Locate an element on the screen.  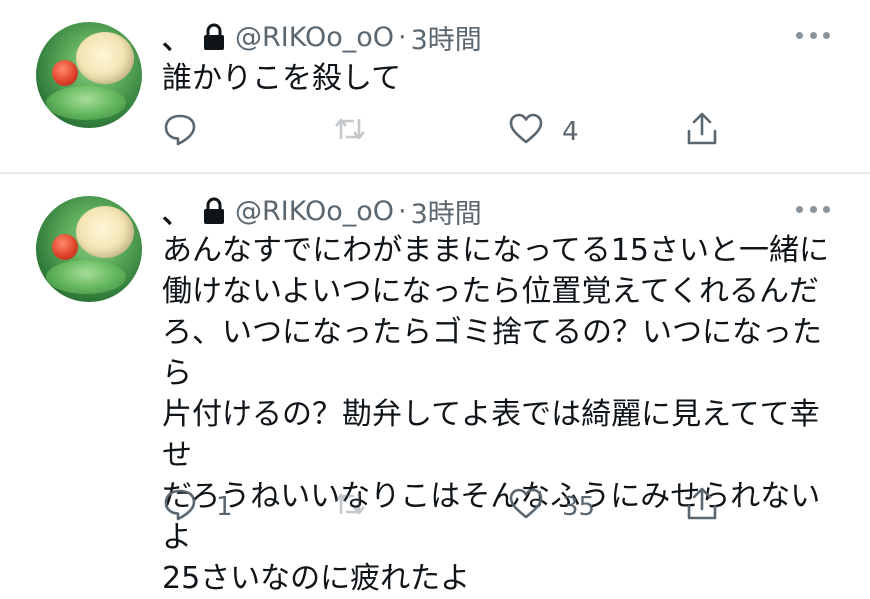
reply-button: 1 is located at coordinates (197, 507).